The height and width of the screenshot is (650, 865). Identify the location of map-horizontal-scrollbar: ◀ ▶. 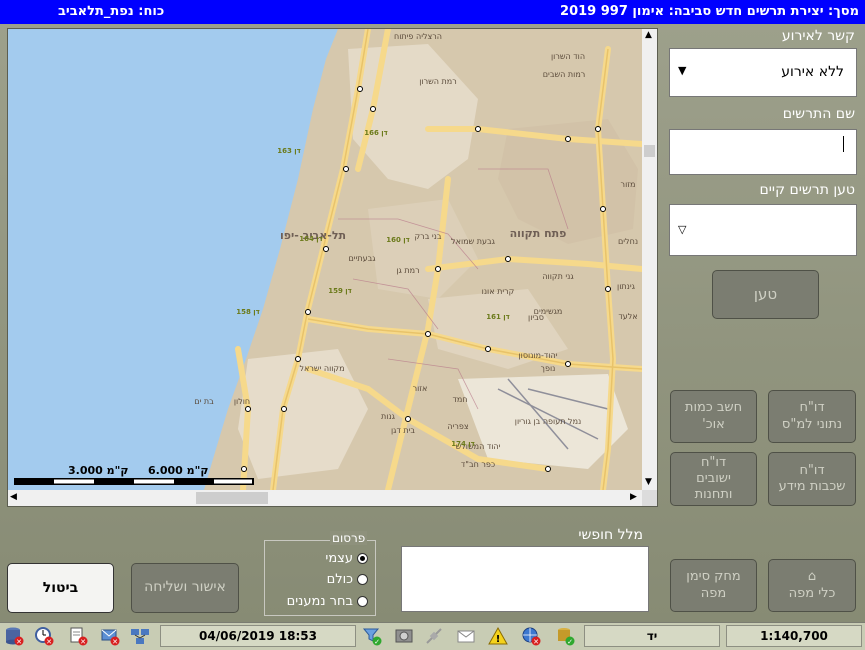
(325, 498).